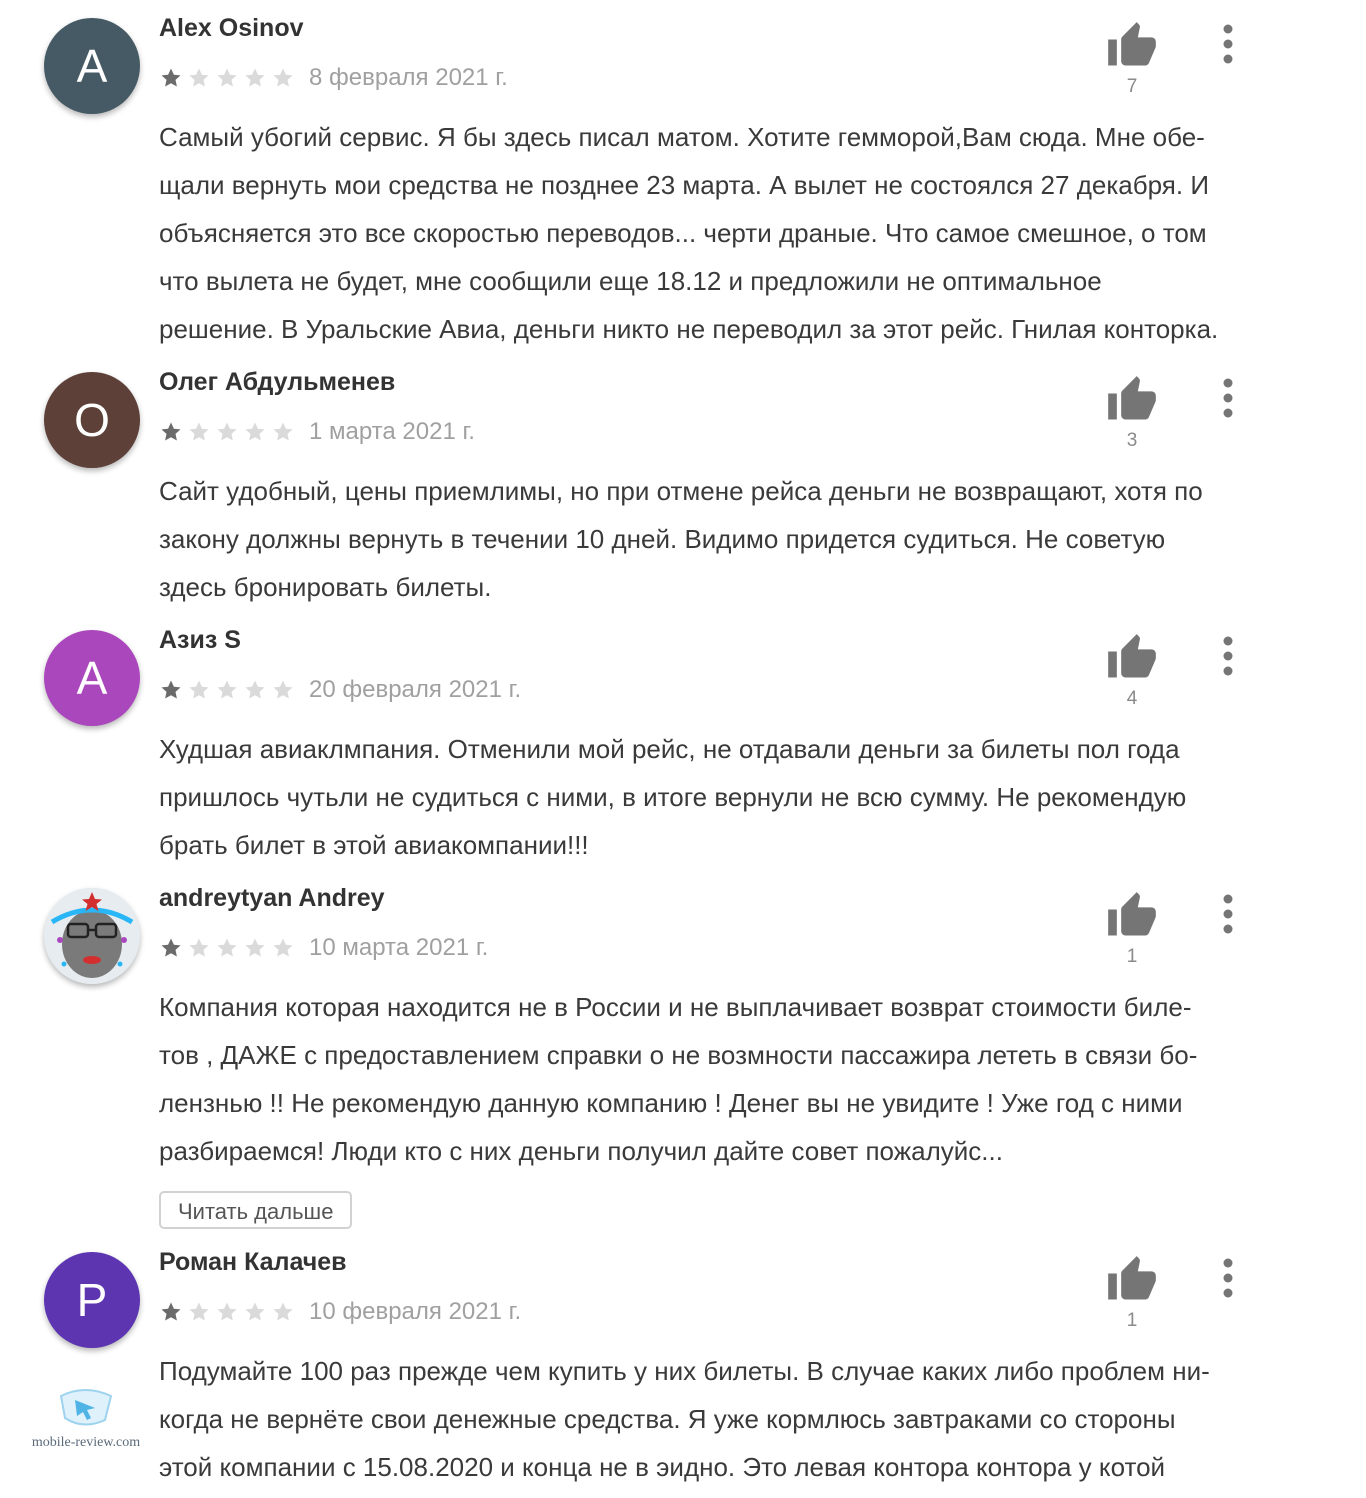 The image size is (1366, 1498). Describe the element at coordinates (1132, 698) in the screenshot. I see `like-count: 4` at that location.